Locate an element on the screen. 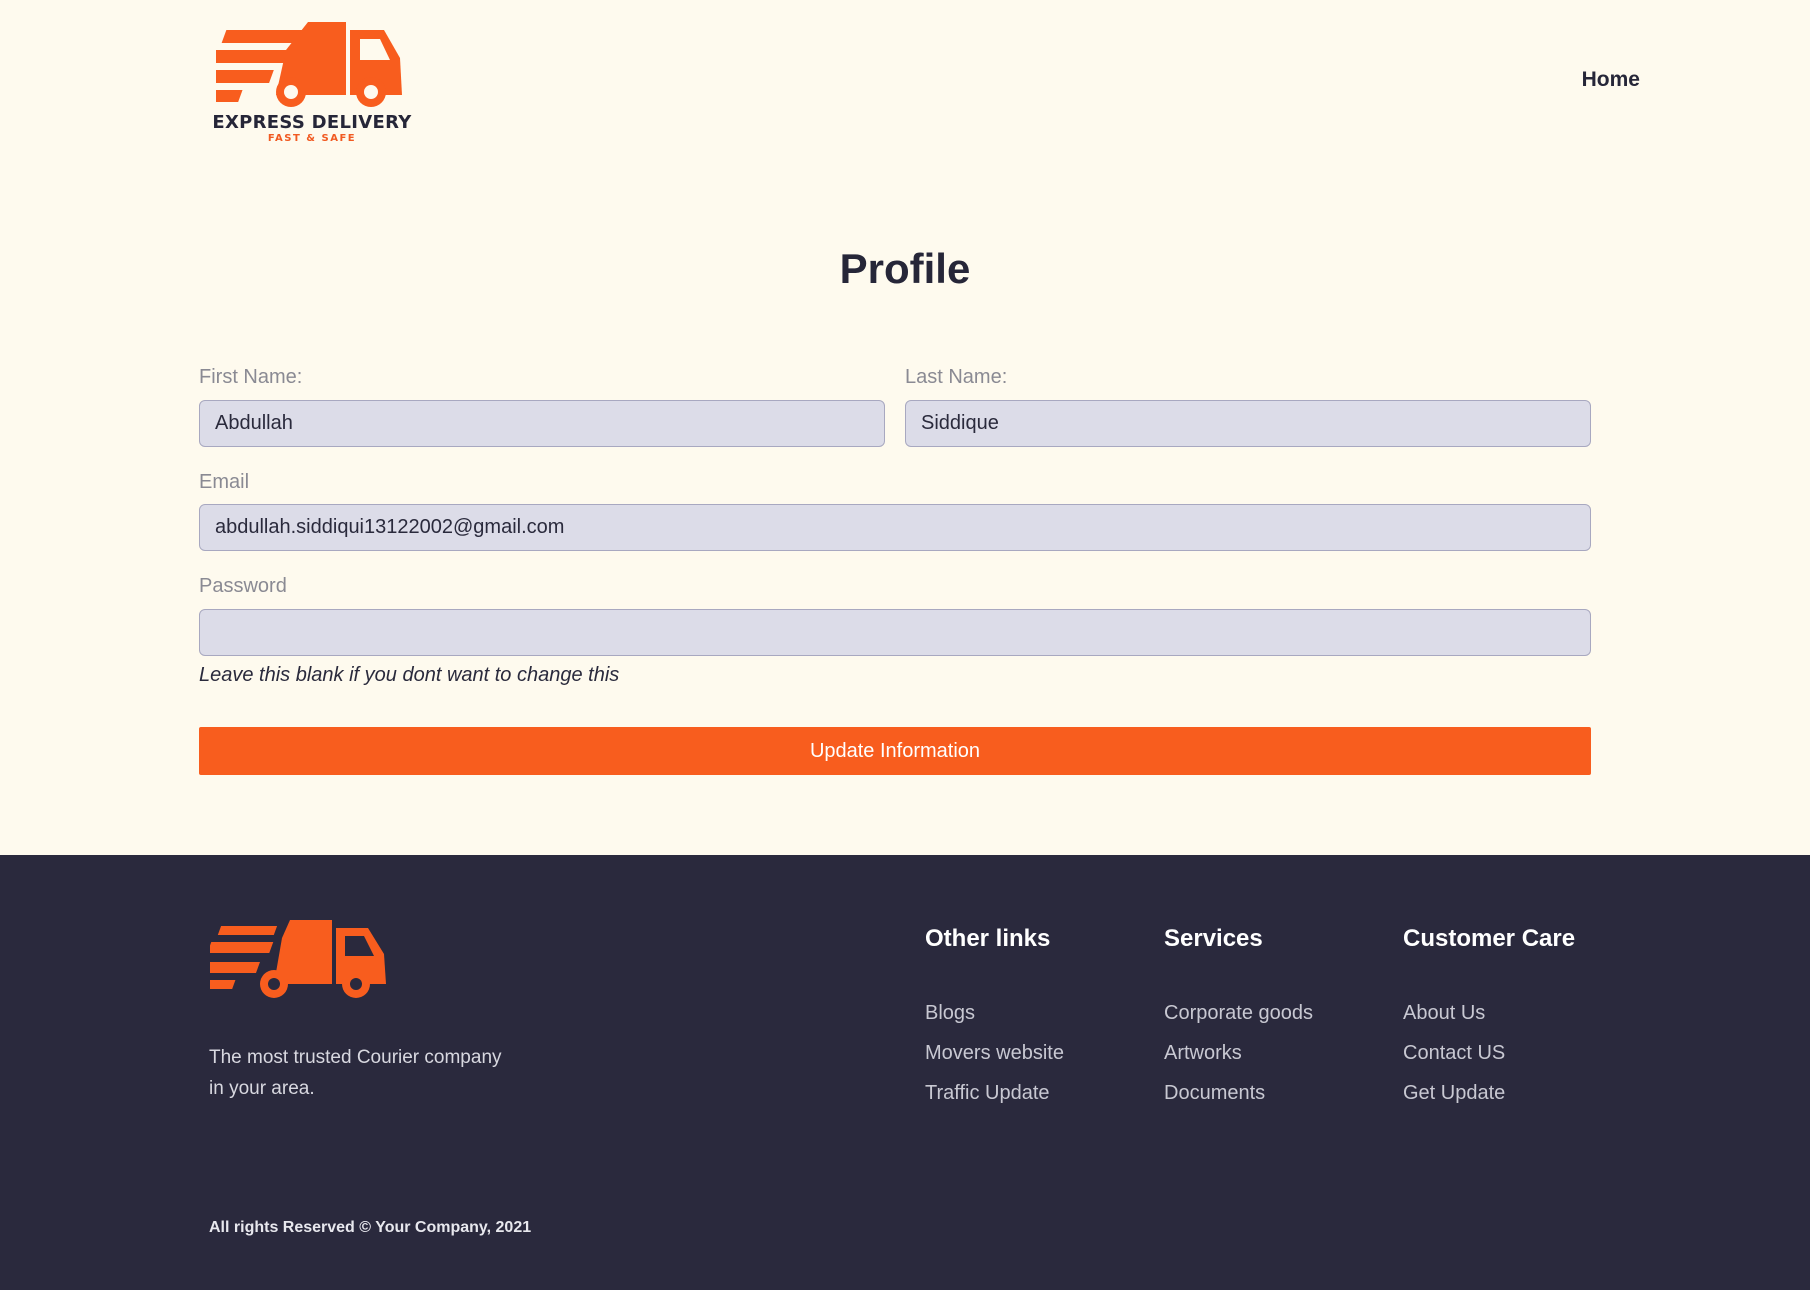 The height and width of the screenshot is (1290, 1810). footer-column-title: Other links is located at coordinates (988, 938).